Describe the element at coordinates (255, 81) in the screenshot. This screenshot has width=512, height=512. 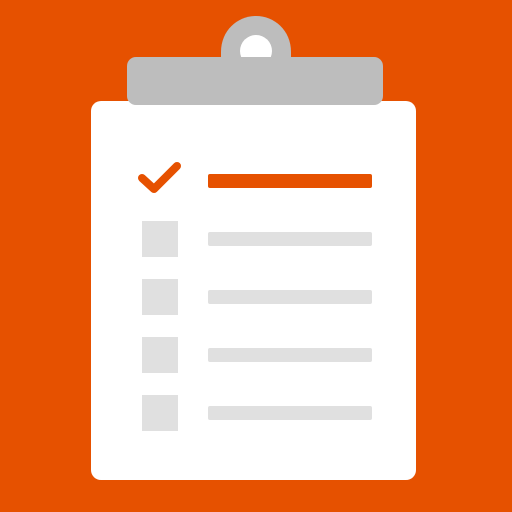
I see `clip-bar` at that location.